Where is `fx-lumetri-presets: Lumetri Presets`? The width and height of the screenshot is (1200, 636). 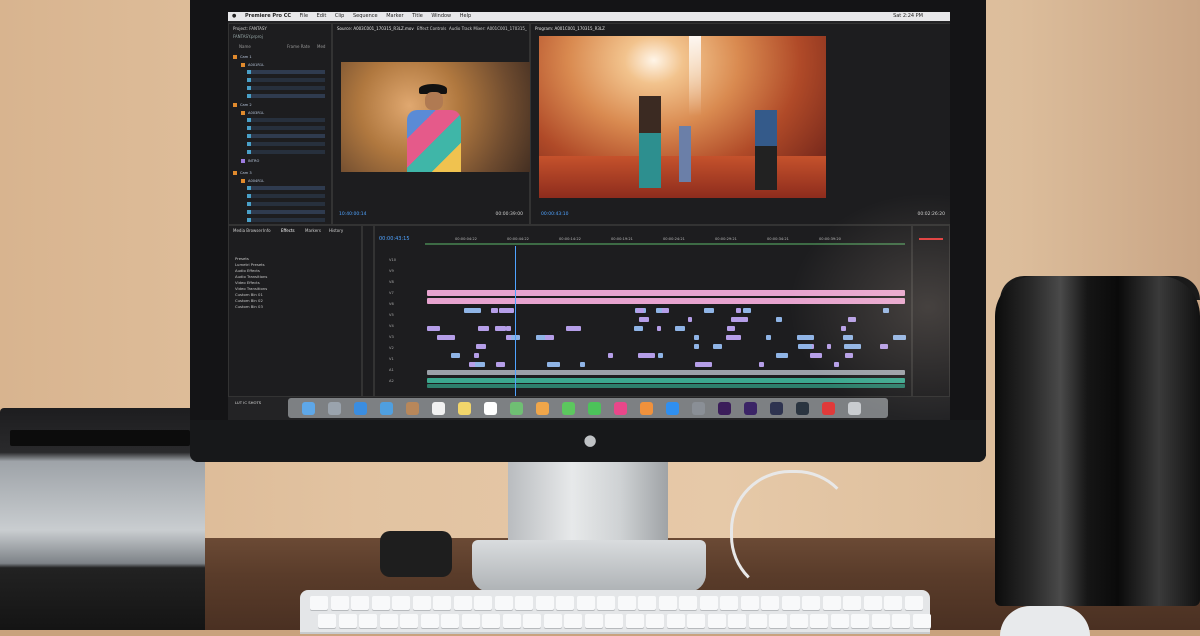
fx-lumetri-presets: Lumetri Presets is located at coordinates (250, 264).